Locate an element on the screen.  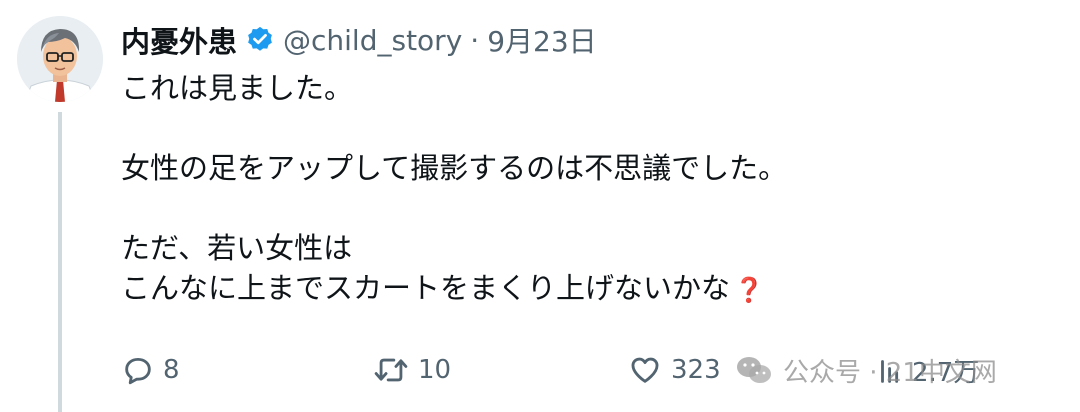
tweet-text-line: ただ、若い女性は is located at coordinates (237, 248).